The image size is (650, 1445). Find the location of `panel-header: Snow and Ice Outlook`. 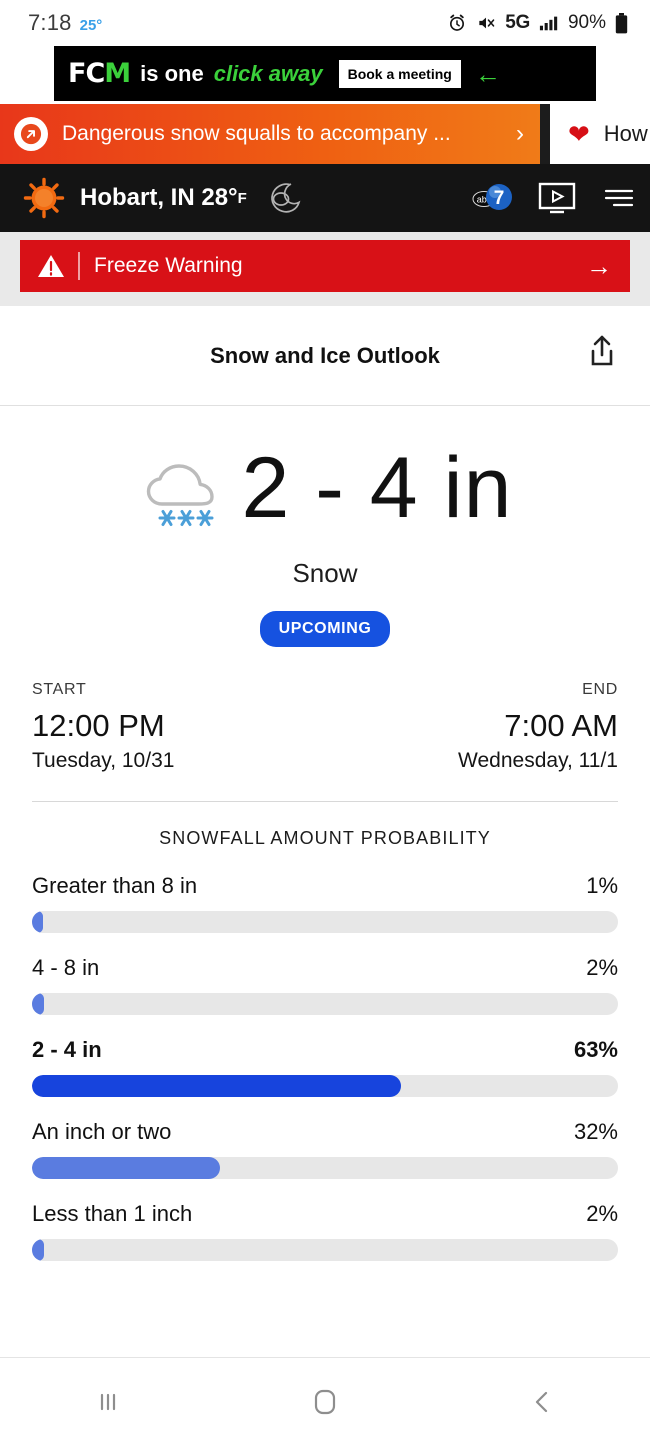

panel-header: Snow and Ice Outlook is located at coordinates (325, 356).